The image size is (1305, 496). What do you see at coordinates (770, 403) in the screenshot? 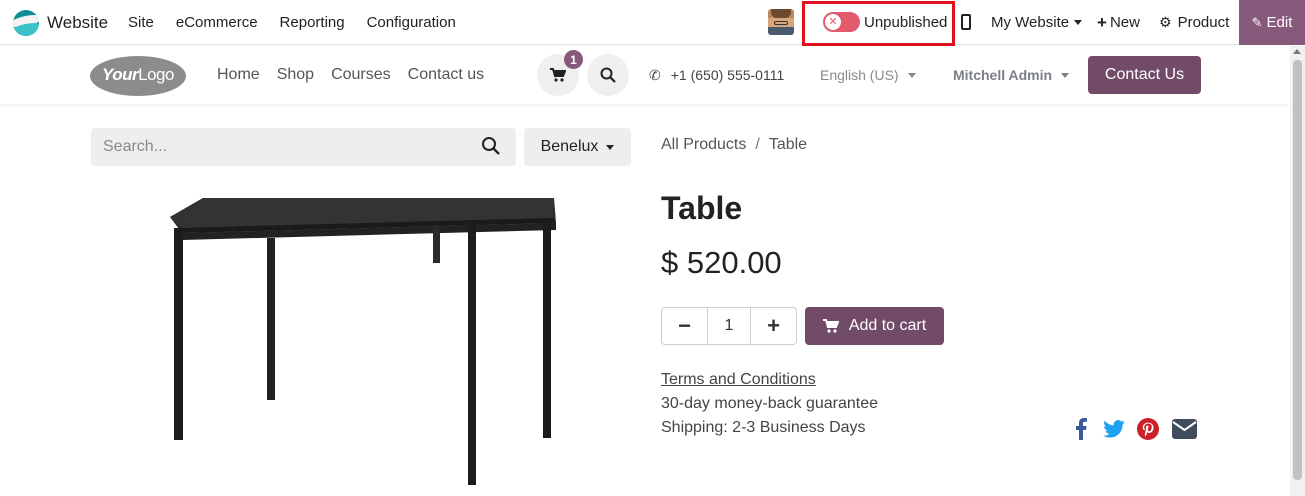
I see `guarantee-text: 30-day money-back guarantee` at bounding box center [770, 403].